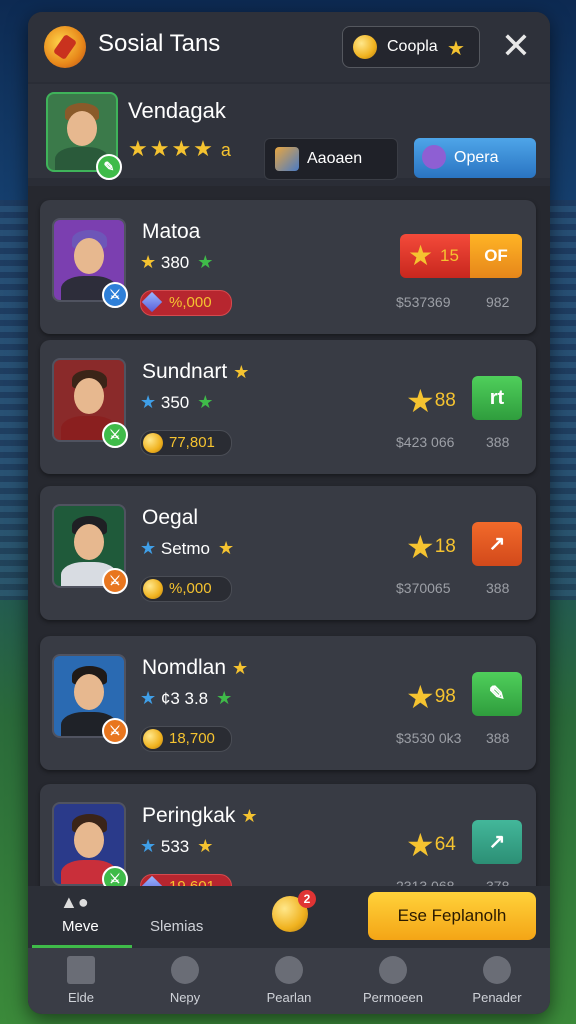  Describe the element at coordinates (192, 882) in the screenshot. I see `player-coins-value: 19,601` at that location.